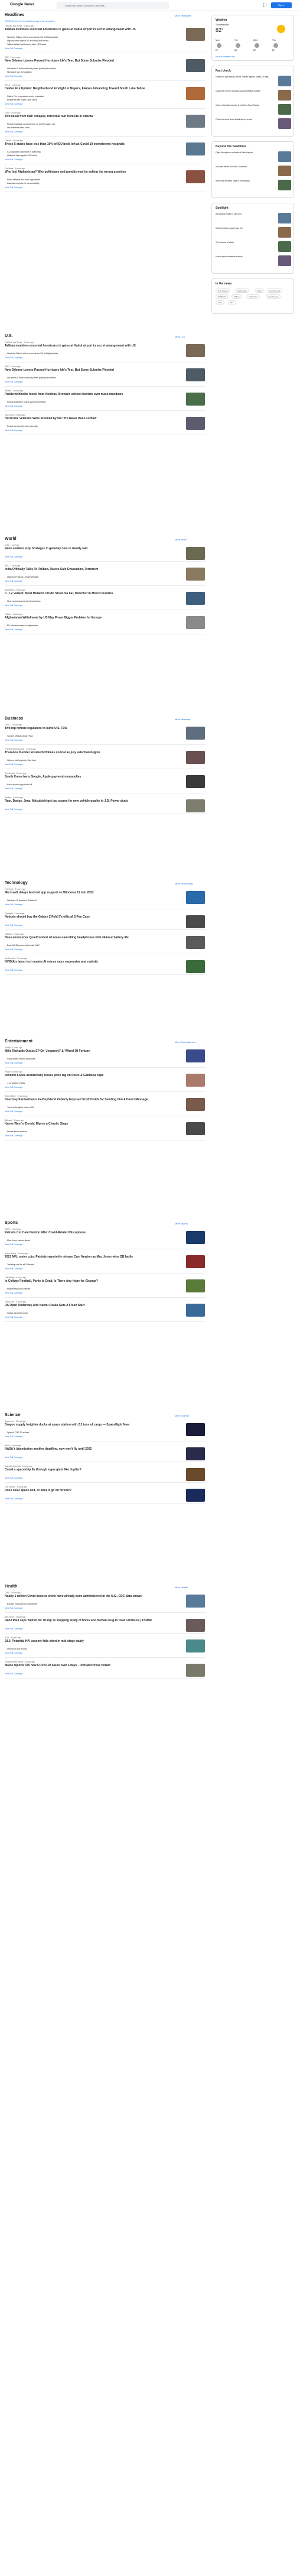  Describe the element at coordinates (87, 736) in the screenshot. I see `related-story: Vaccine officials depart FDA` at that location.